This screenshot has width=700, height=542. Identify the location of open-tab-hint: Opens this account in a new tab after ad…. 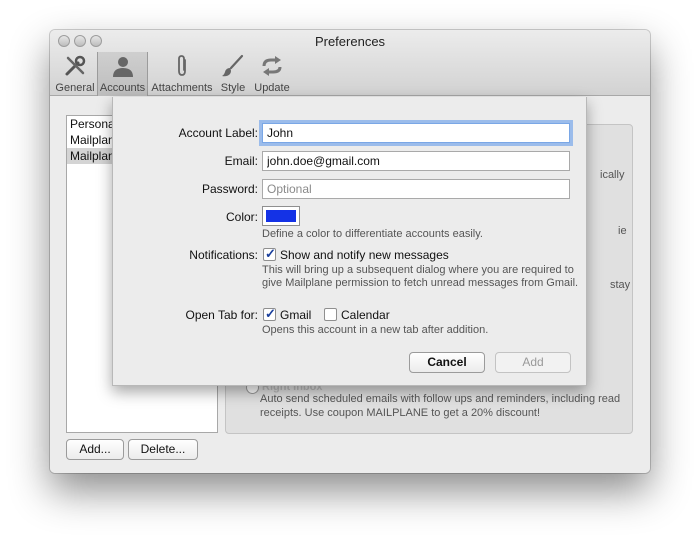
(375, 330).